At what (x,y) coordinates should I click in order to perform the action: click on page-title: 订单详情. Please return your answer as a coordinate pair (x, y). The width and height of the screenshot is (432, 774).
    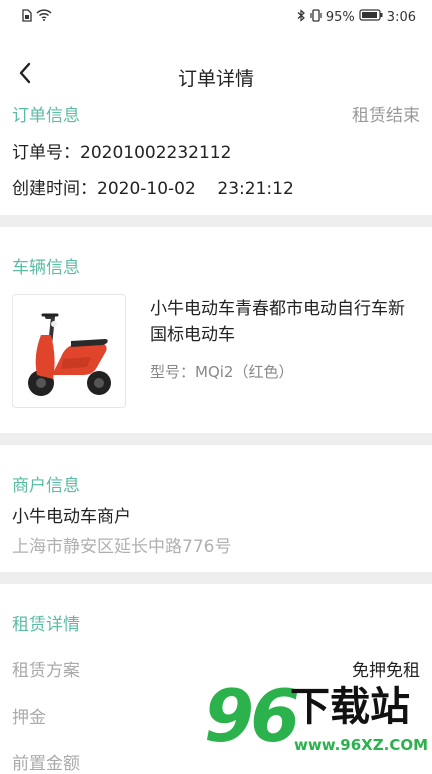
    Looking at the image, I should click on (215, 79).